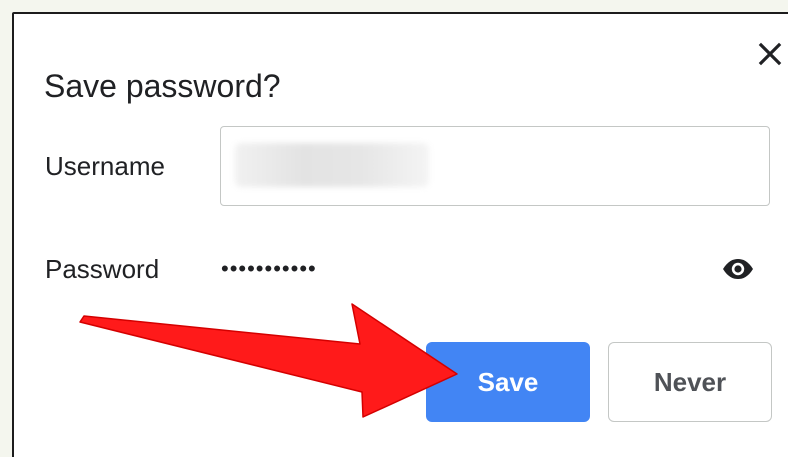 The height and width of the screenshot is (457, 788). Describe the element at coordinates (269, 269) in the screenshot. I see `password-field: •••••••••••` at that location.